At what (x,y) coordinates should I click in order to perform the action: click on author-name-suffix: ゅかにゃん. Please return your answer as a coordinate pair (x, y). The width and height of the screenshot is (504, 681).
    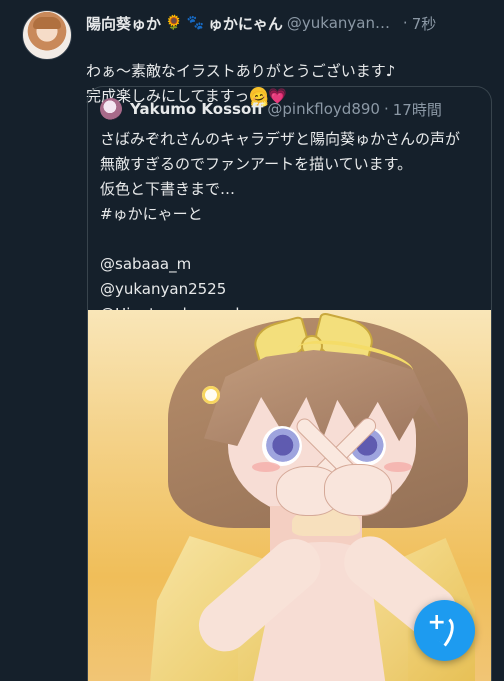
    Looking at the image, I should click on (245, 23).